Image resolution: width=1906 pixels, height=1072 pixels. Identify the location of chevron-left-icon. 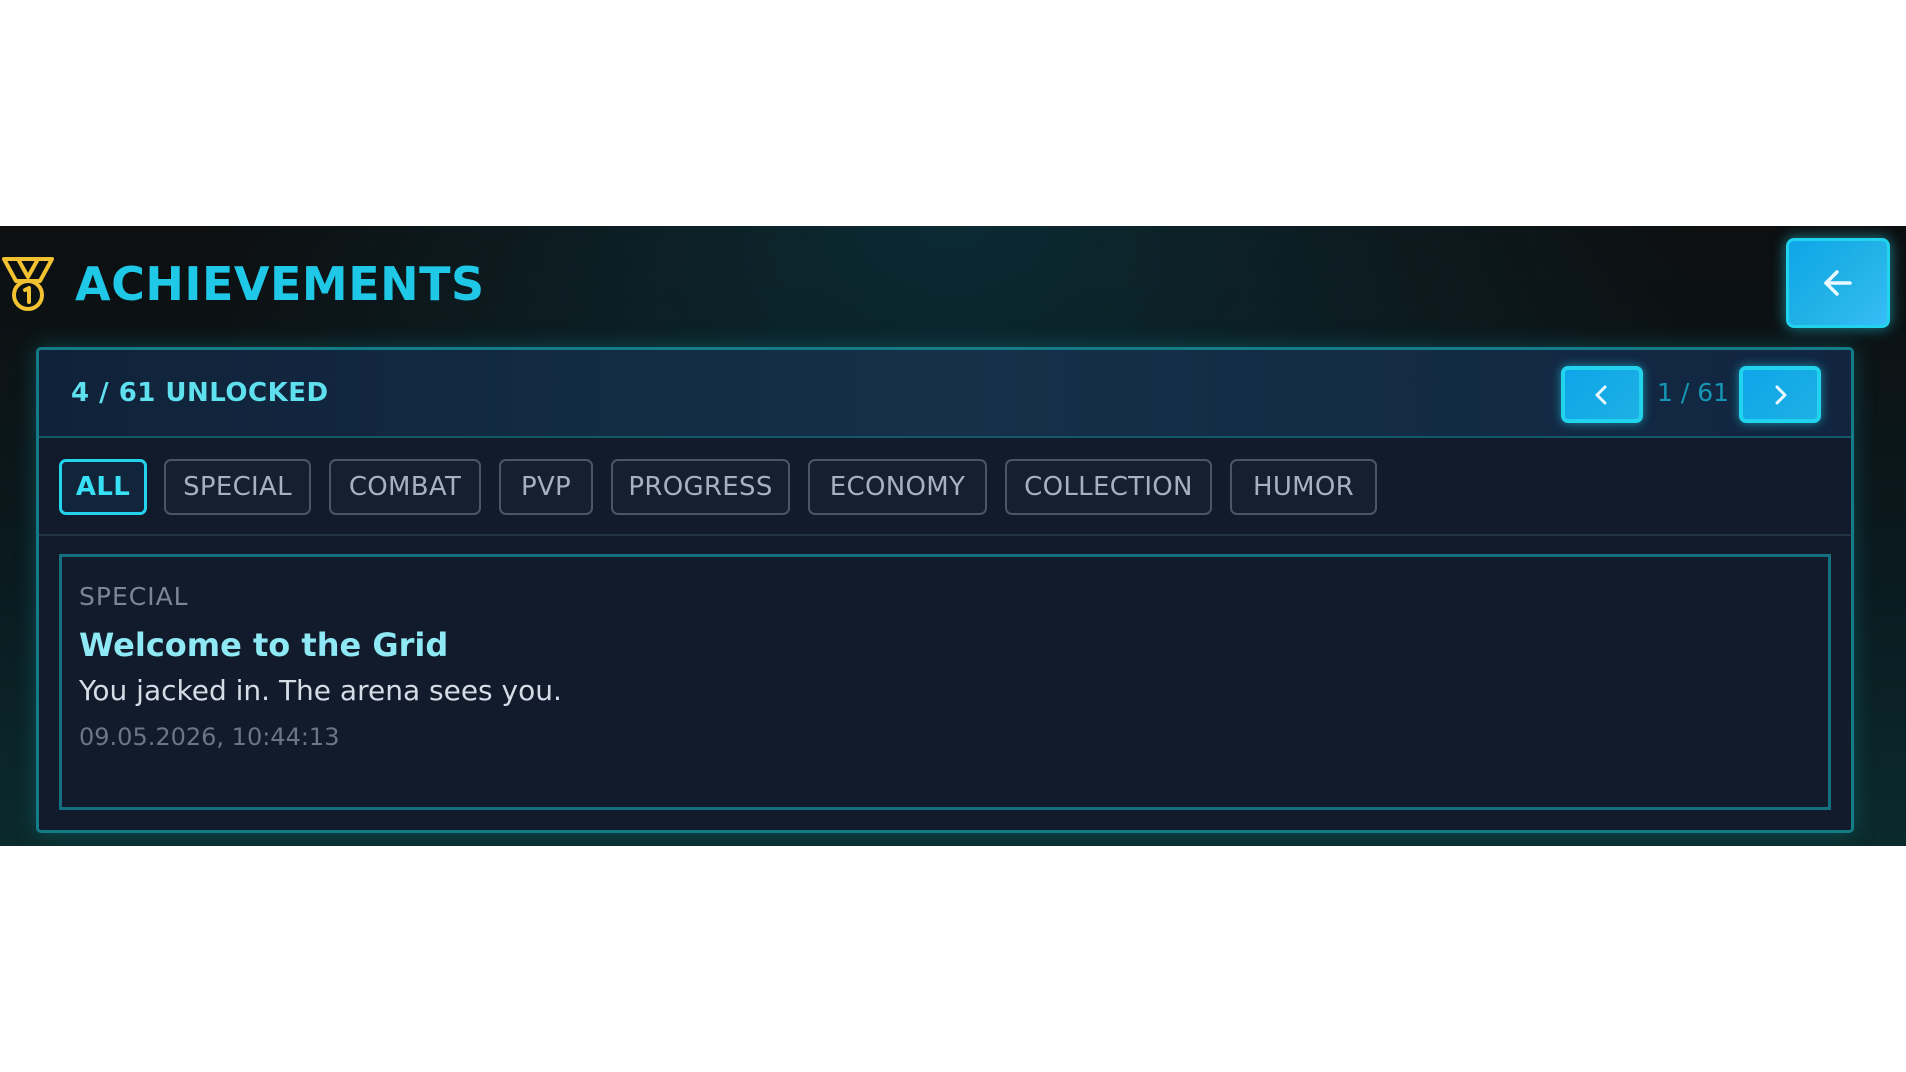
(1601, 394).